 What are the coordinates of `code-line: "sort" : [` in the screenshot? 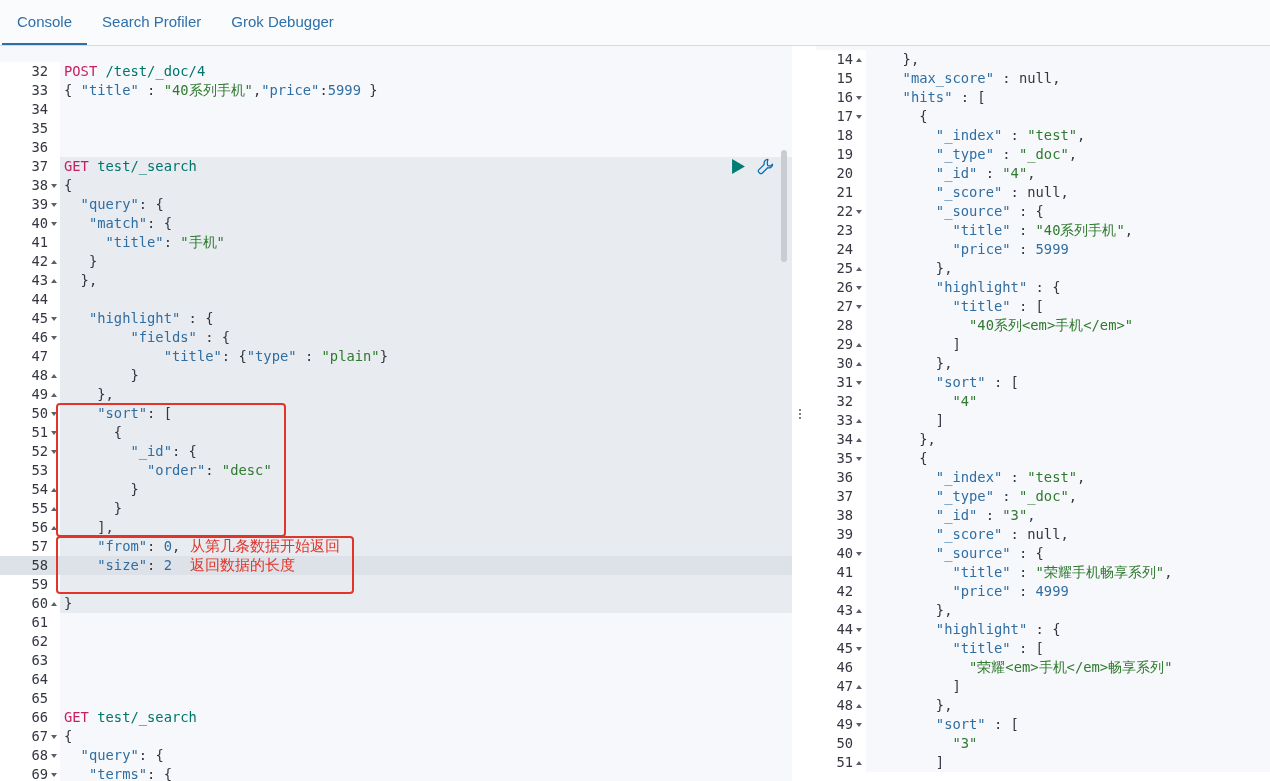 It's located at (976, 382).